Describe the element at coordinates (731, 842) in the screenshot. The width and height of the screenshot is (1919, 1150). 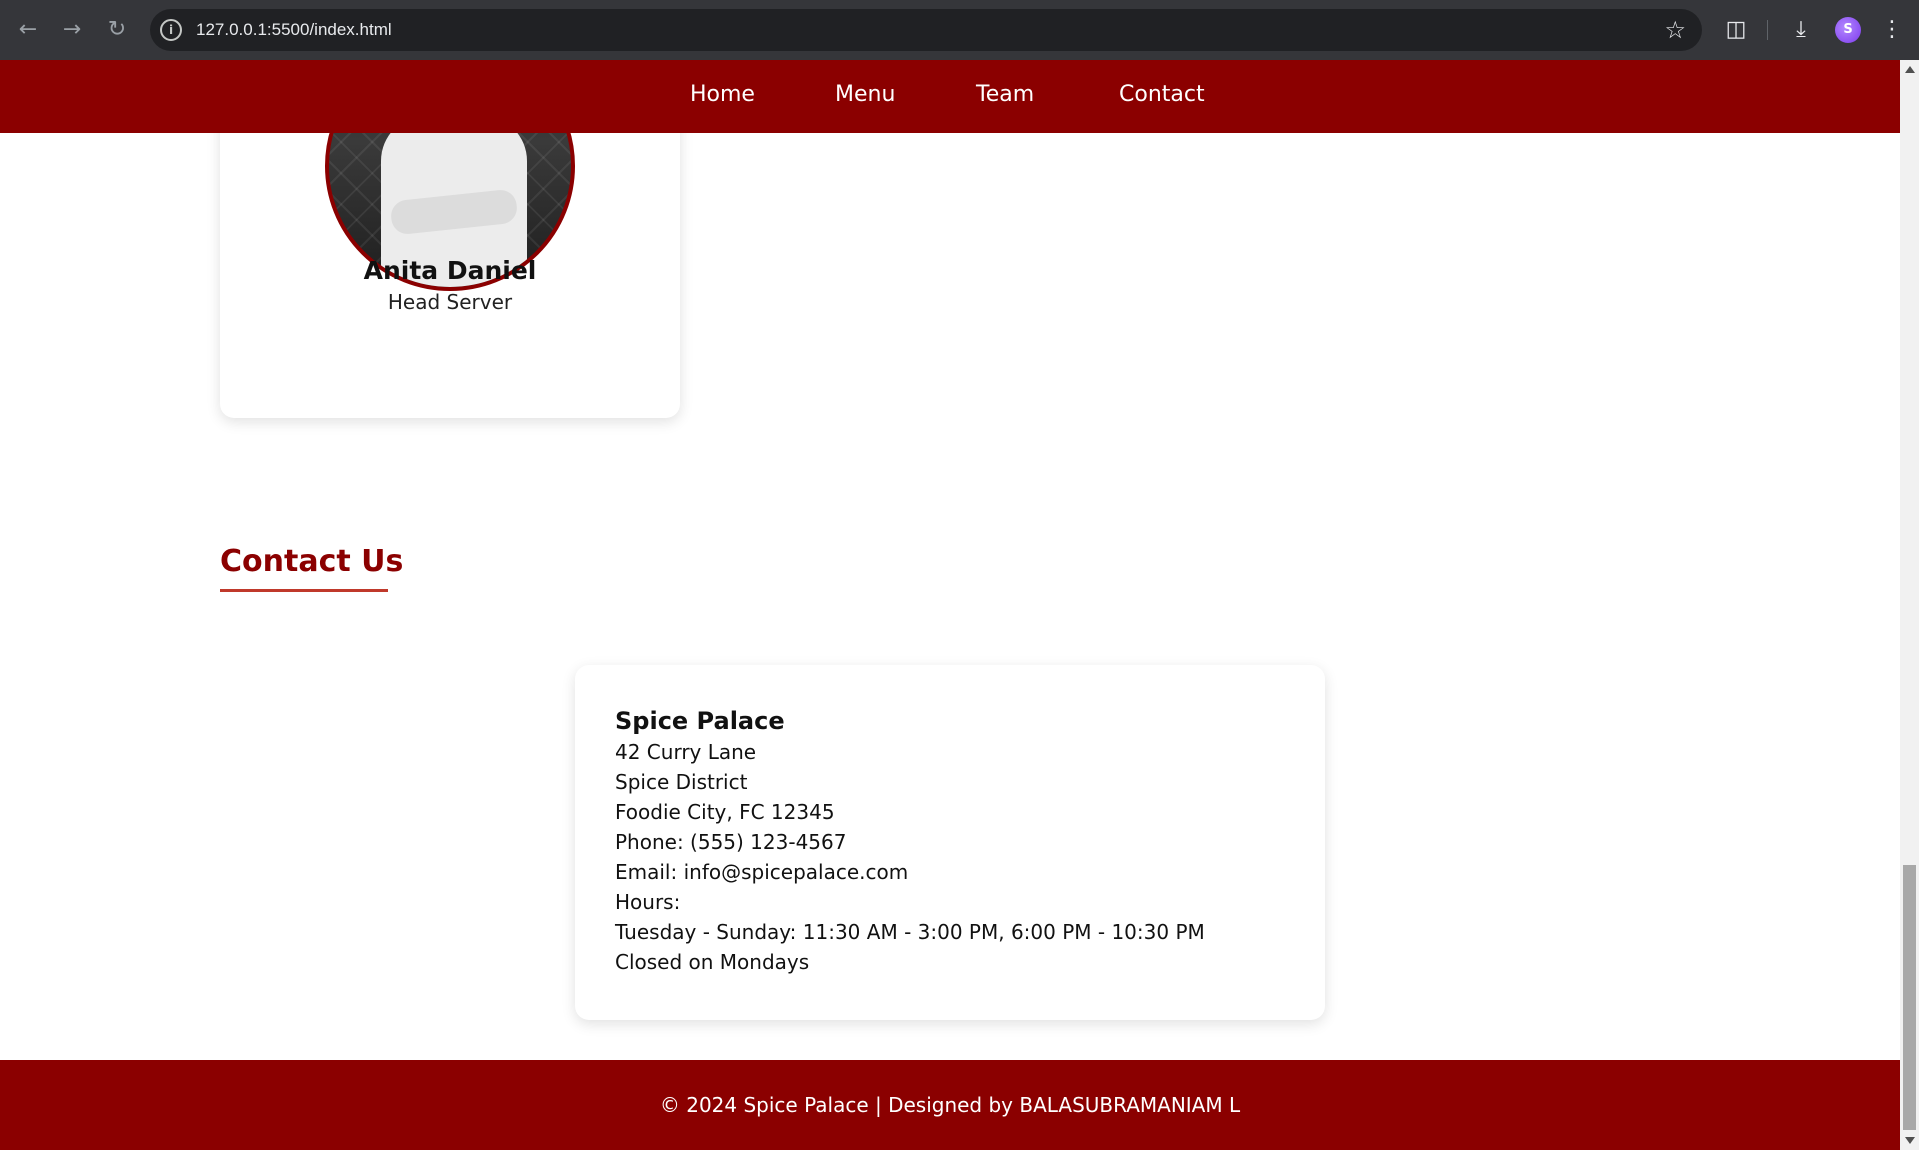
I see `phone-line: Phone: (555) 123-4567` at that location.